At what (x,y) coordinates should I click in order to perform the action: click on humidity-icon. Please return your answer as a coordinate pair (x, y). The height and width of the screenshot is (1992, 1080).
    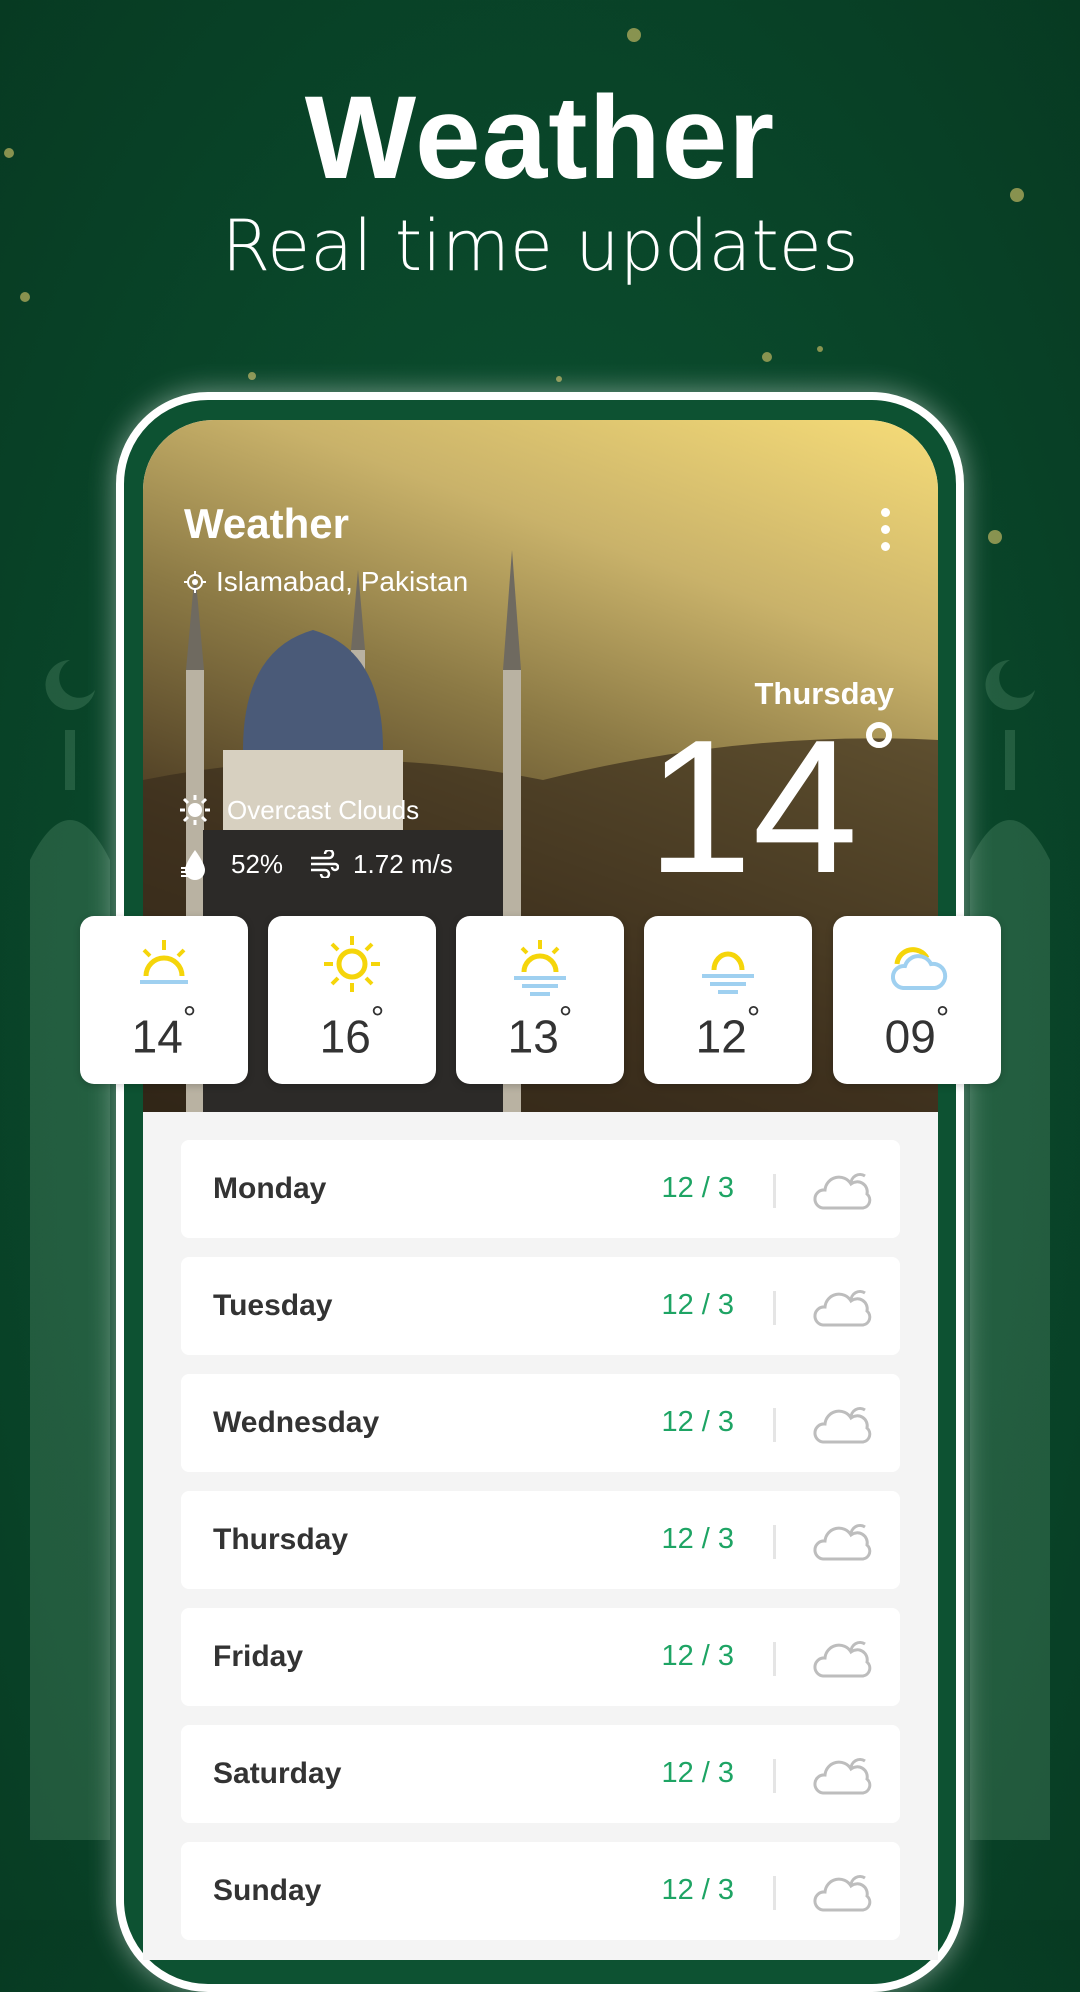
    Looking at the image, I should click on (193, 865).